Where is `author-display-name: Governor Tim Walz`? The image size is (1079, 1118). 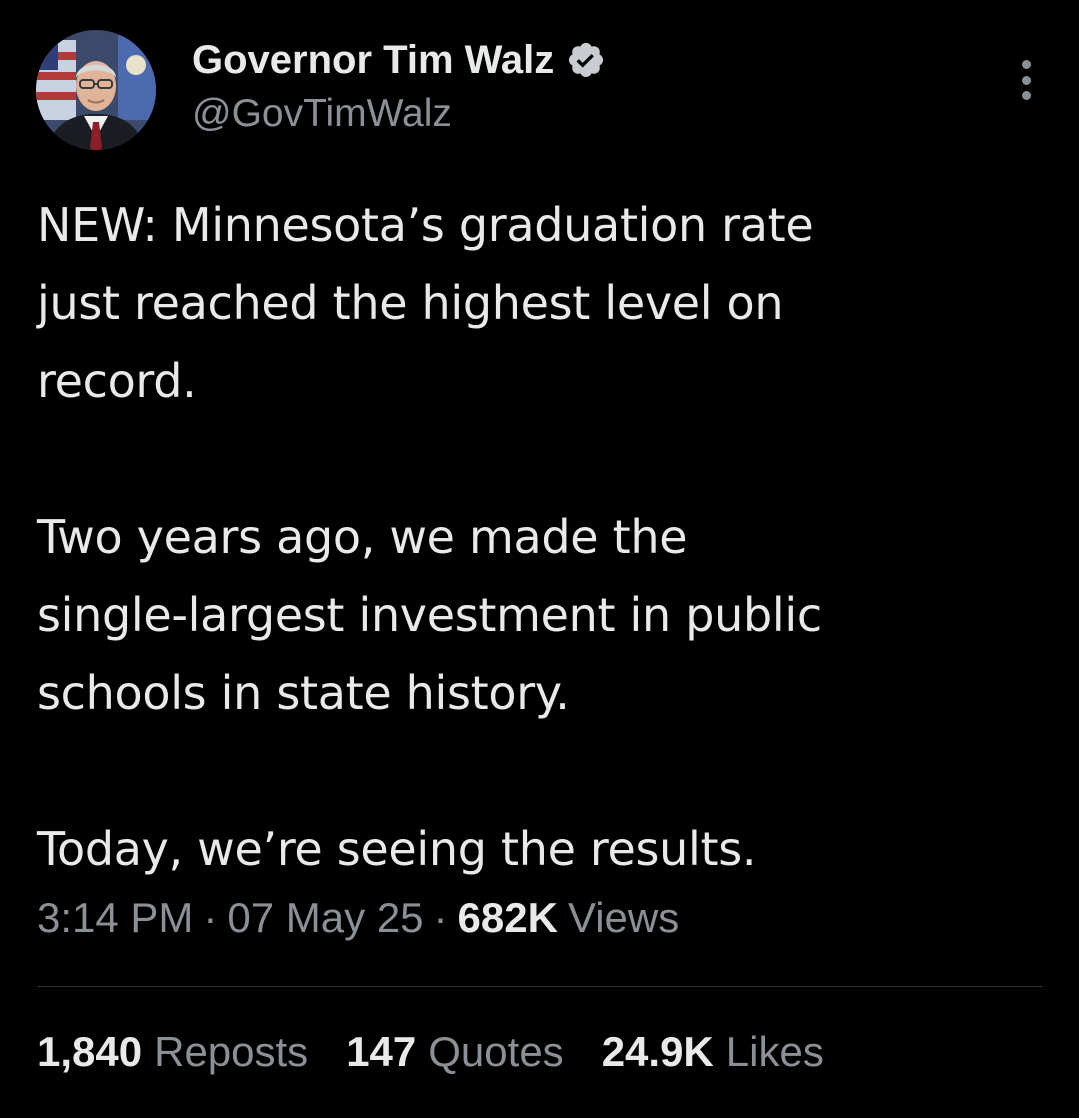
author-display-name: Governor Tim Walz is located at coordinates (373, 60).